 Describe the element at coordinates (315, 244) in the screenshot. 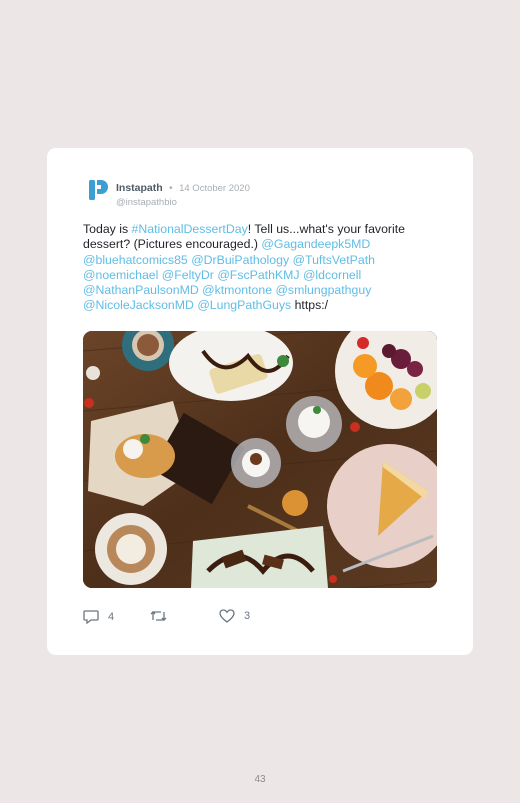

I see `mention-link: @Gagandeepk5MD` at that location.